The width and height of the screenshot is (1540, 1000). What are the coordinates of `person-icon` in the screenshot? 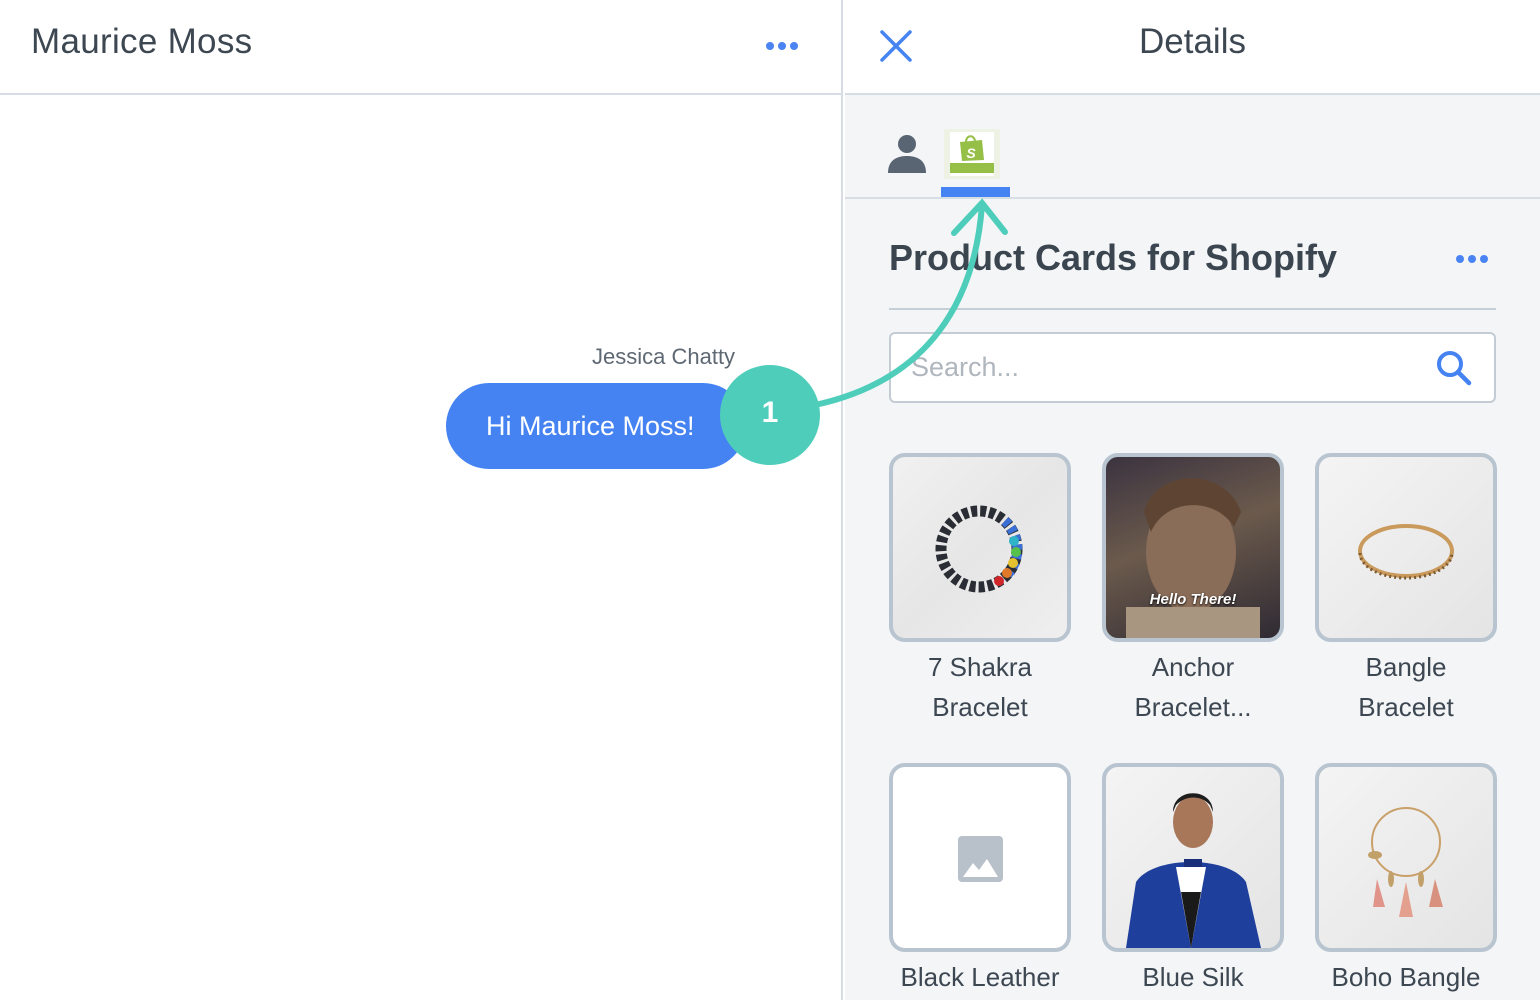 It's located at (907, 153).